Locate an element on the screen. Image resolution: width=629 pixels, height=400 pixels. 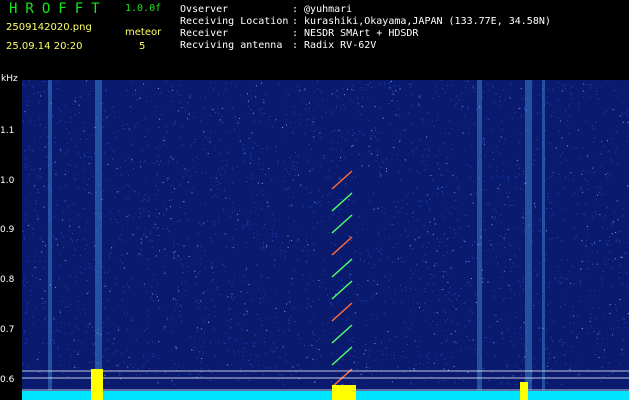
freq-tick: 0.7 is located at coordinates (7, 330).